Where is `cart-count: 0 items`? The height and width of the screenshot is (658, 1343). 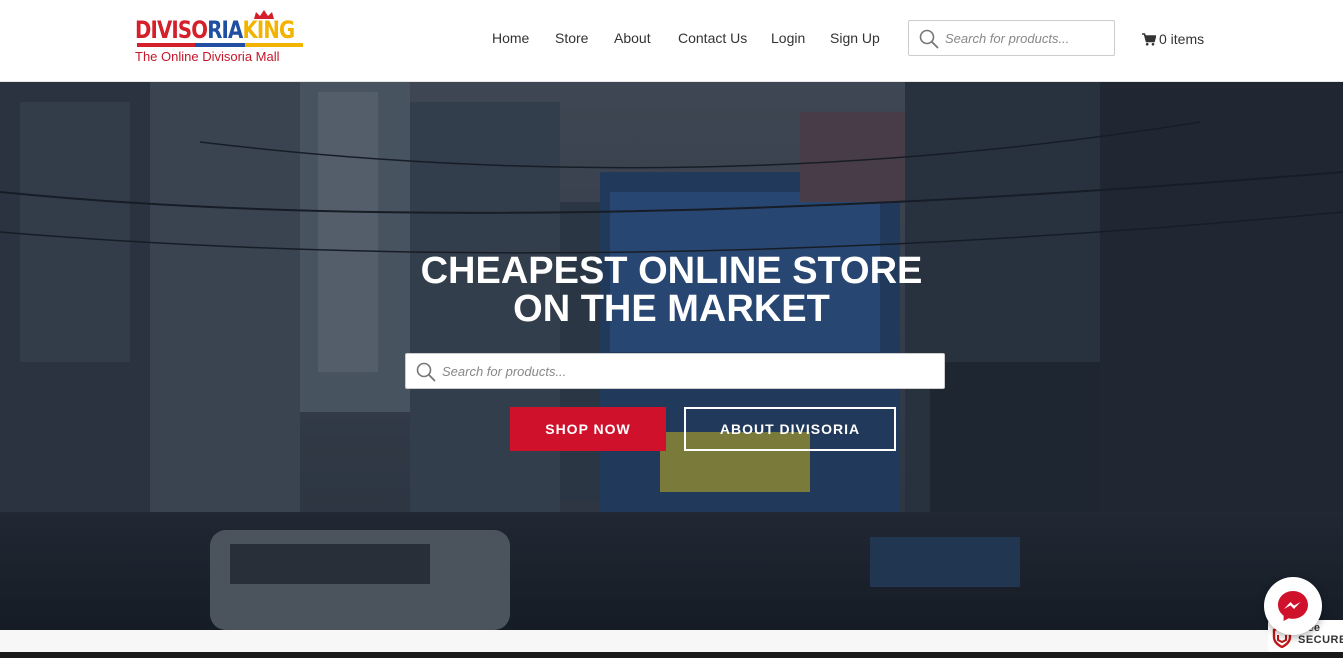 cart-count: 0 items is located at coordinates (1182, 39).